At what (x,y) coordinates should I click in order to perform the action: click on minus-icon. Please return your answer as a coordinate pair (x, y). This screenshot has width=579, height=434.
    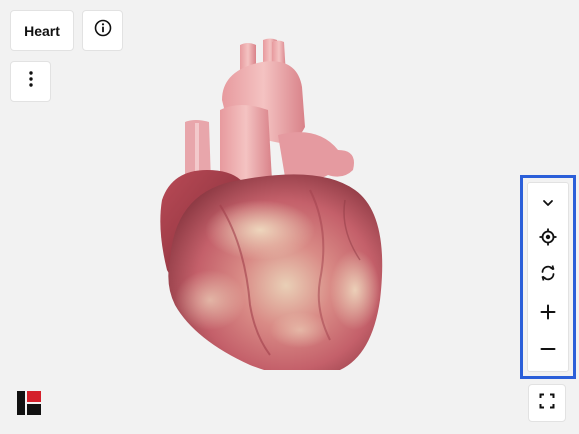
    Looking at the image, I should click on (548, 351).